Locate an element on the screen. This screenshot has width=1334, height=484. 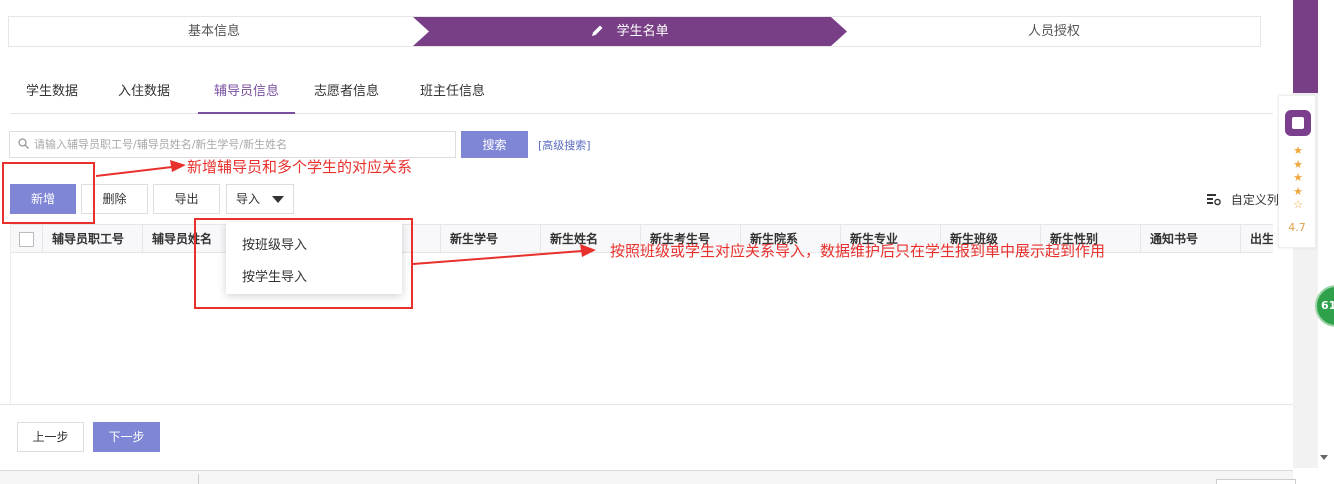
annotation-new-note: 新增辅导员和多个学生的对应关系 is located at coordinates (300, 167).